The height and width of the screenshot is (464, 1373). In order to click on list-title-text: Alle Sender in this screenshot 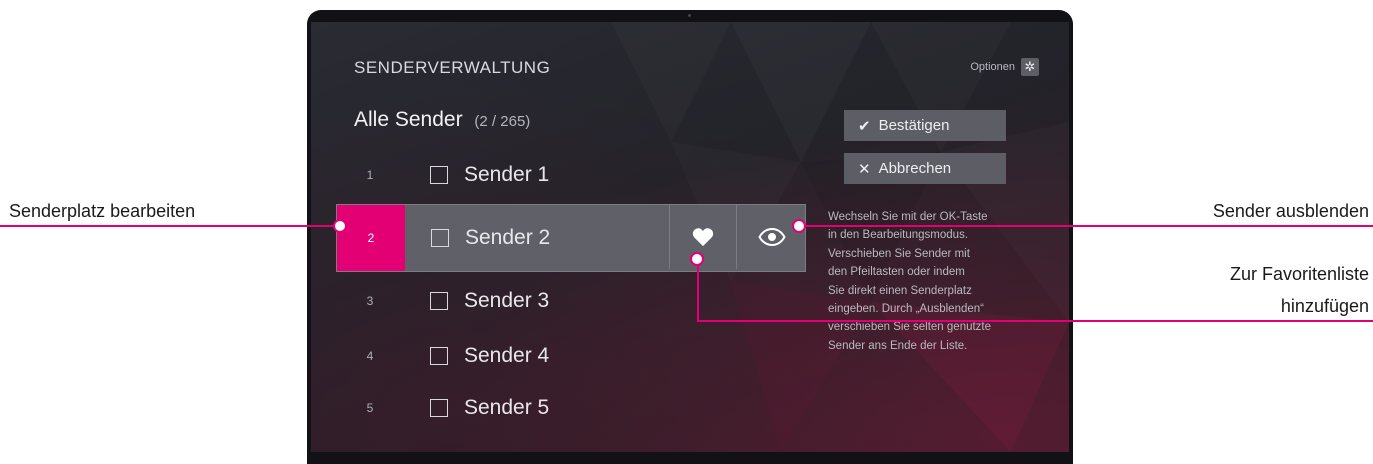, I will do `click(408, 119)`.